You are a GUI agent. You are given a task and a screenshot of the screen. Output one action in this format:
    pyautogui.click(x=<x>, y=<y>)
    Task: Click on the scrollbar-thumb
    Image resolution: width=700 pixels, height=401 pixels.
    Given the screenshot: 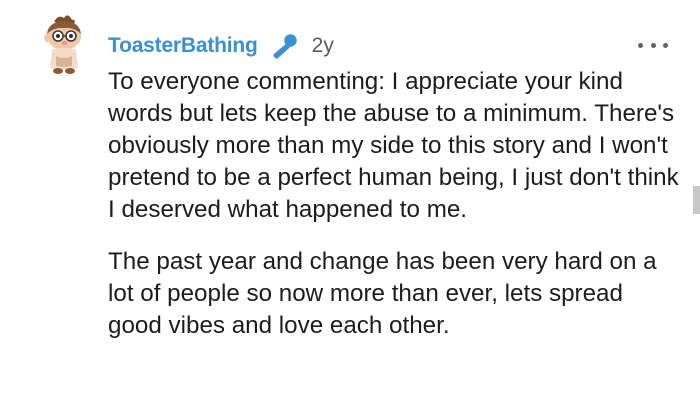 What is the action you would take?
    pyautogui.click(x=696, y=200)
    